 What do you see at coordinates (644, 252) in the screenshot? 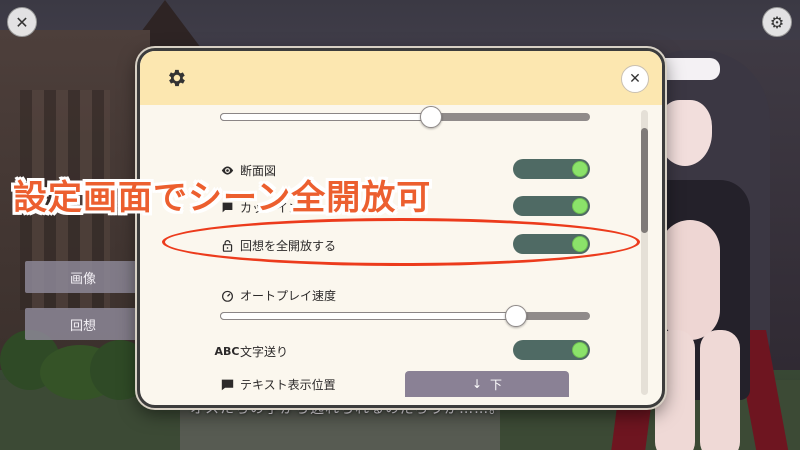
I see `settings-scrollbar` at bounding box center [644, 252].